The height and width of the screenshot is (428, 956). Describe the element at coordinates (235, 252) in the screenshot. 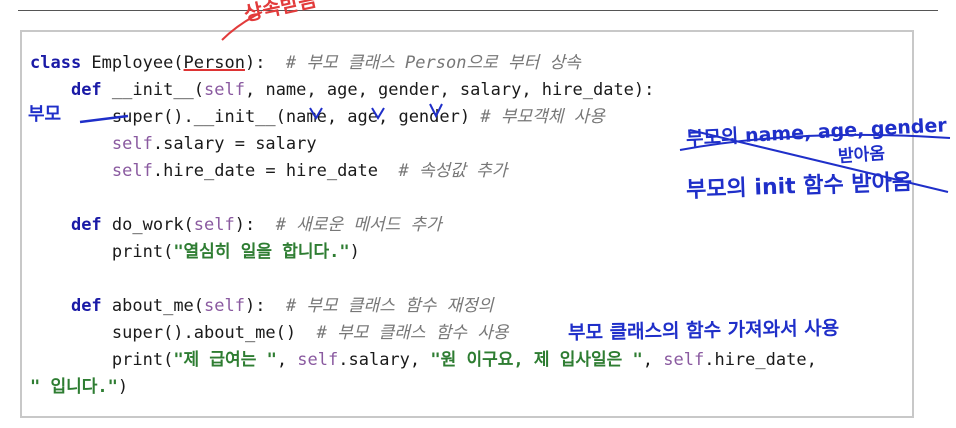

I see `code-line-8: print("열심히 일을 합니다.")` at that location.